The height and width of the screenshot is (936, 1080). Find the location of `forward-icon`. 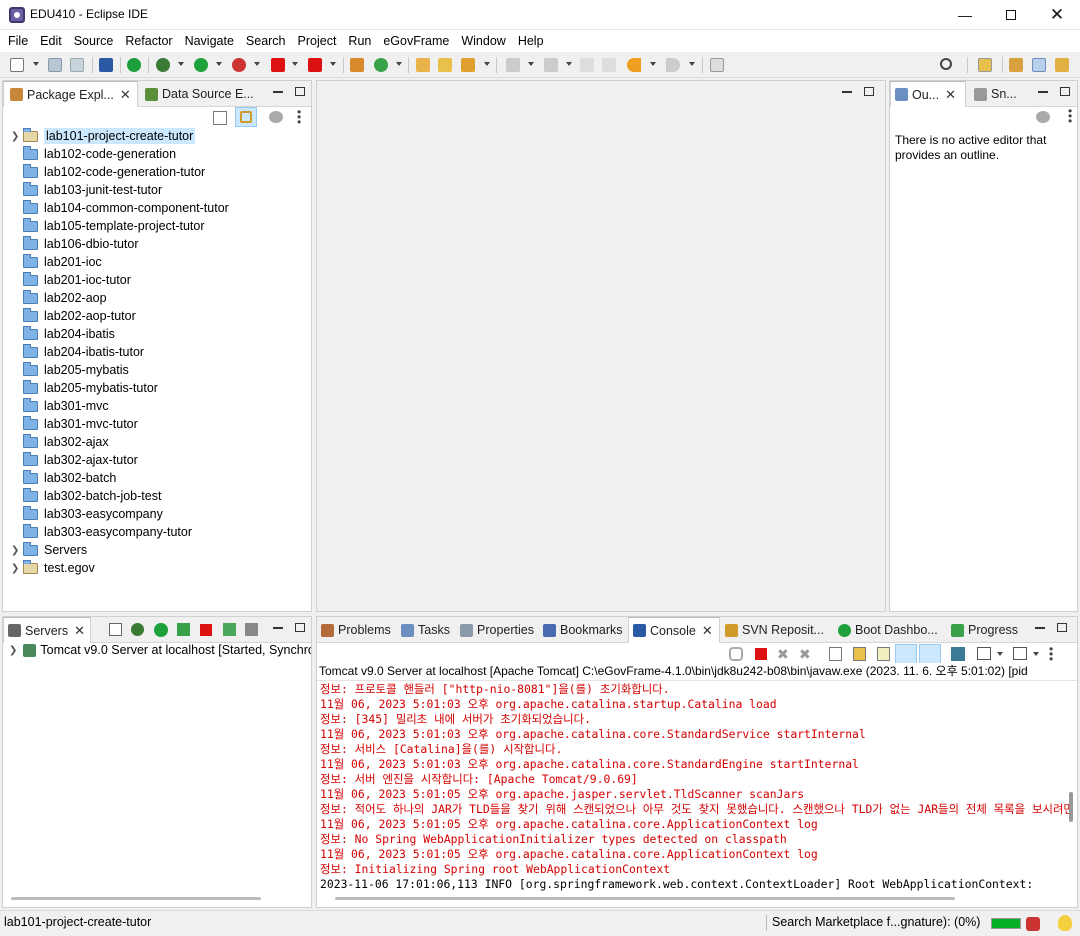

forward-icon is located at coordinates (673, 65).